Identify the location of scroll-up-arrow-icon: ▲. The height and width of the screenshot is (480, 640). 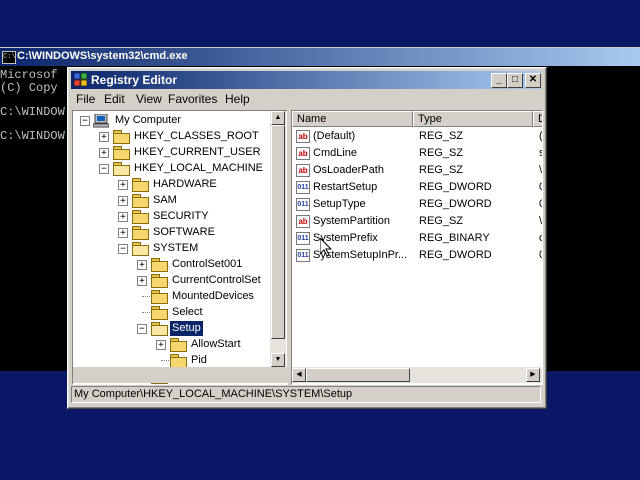
(278, 118).